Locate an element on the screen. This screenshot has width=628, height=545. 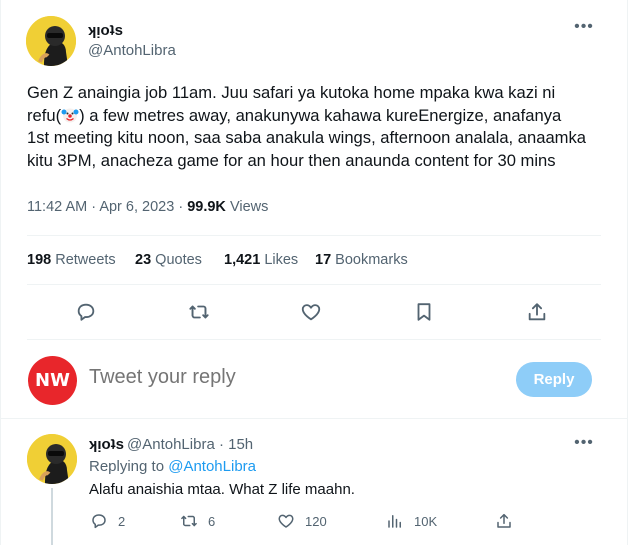
replying-to-label: Replying to is located at coordinates (127, 466).